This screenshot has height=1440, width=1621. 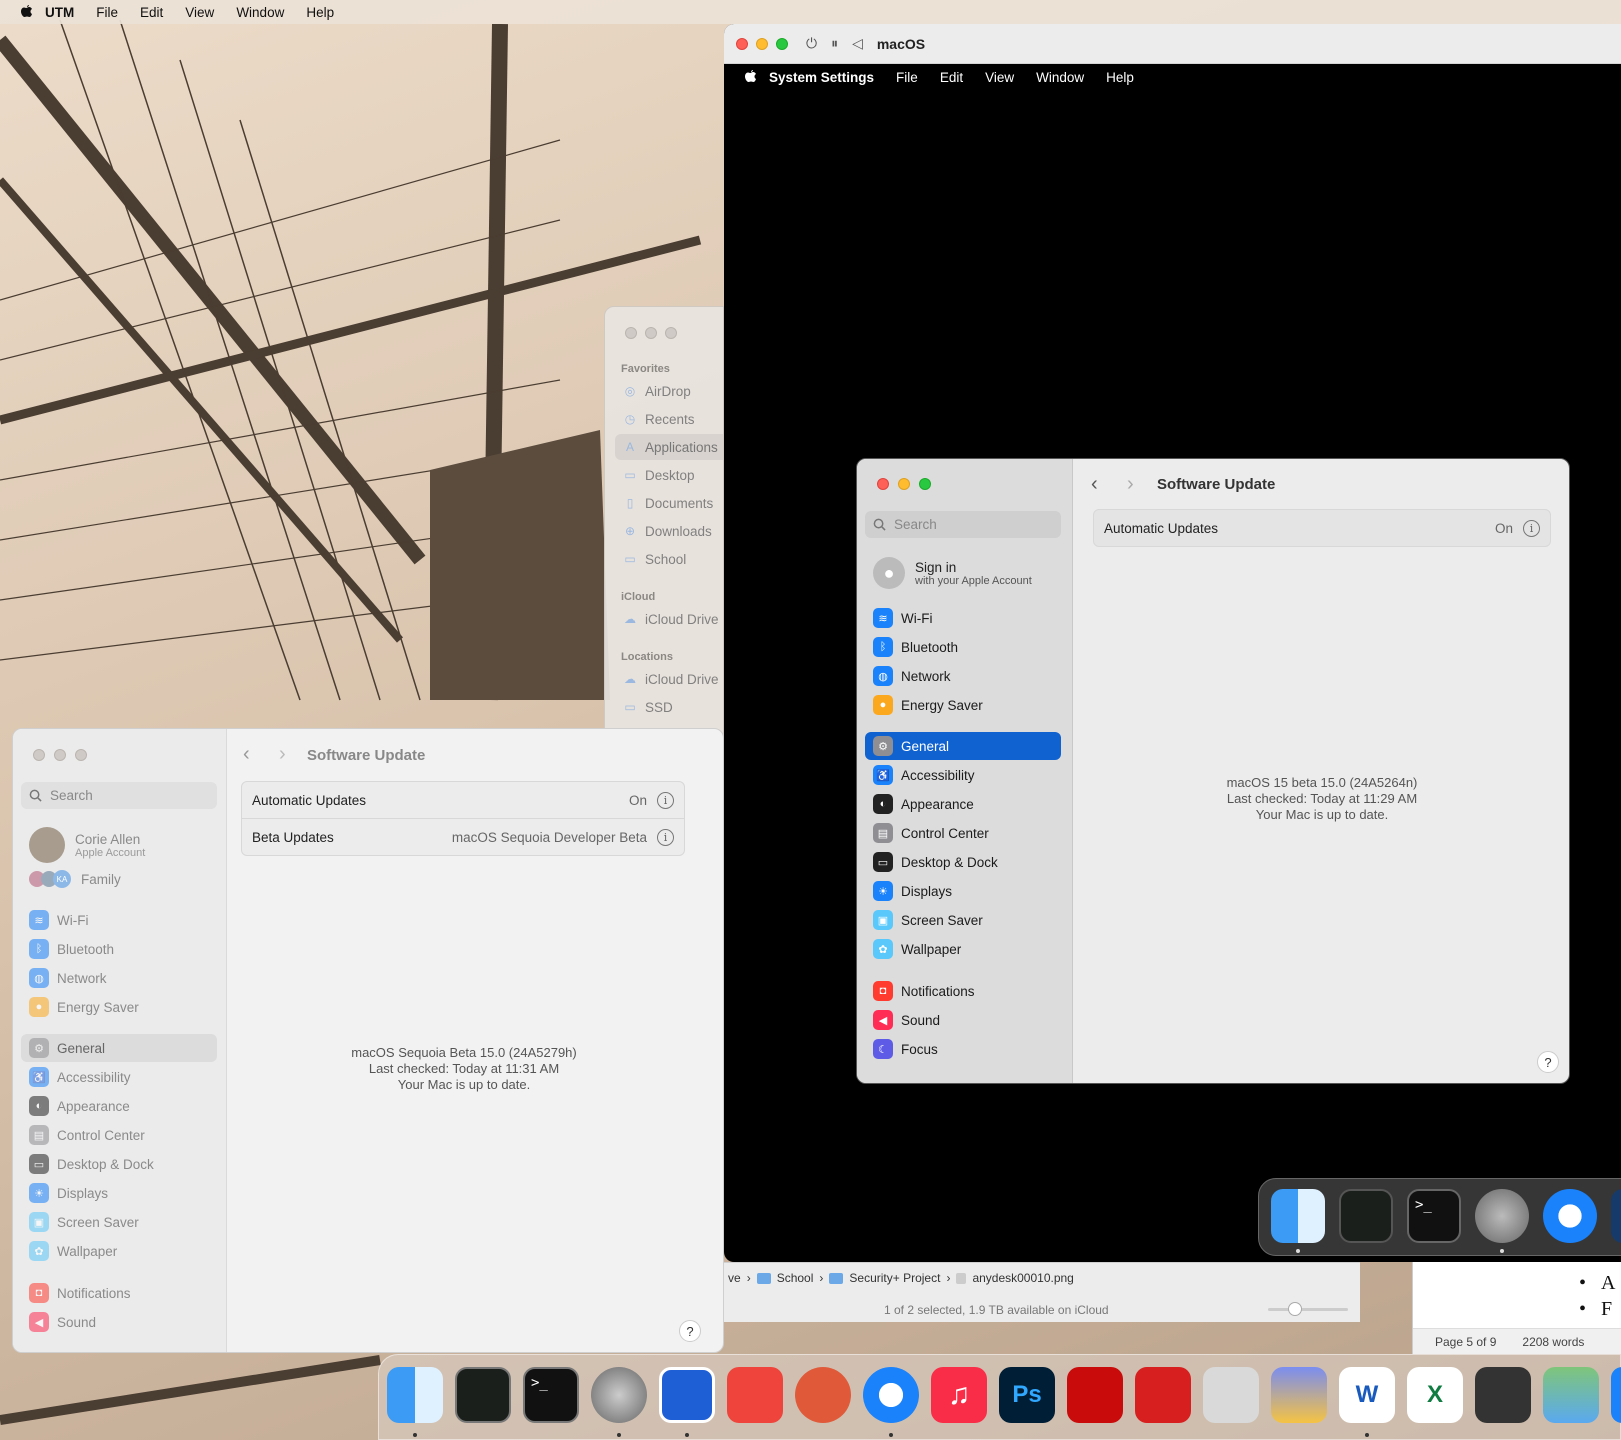 What do you see at coordinates (1027, 1395) in the screenshot?
I see `photoshop-icon: Ps` at bounding box center [1027, 1395].